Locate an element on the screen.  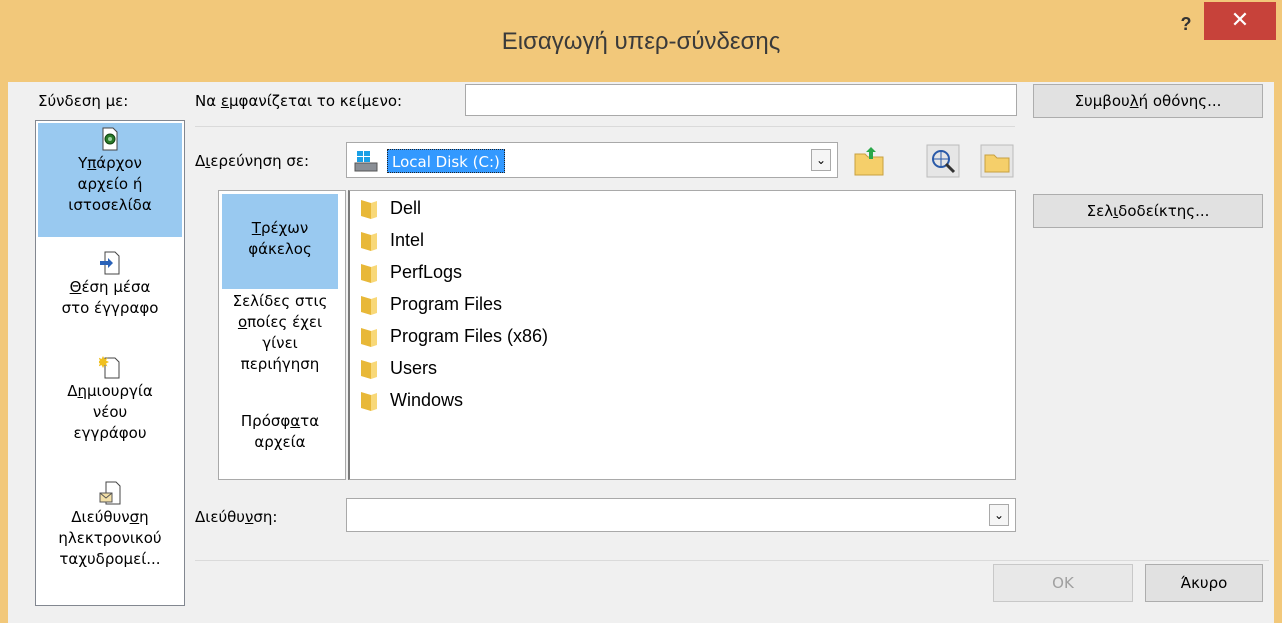
link-existing-file: Υπάρχον αρχείο ή ιστοσελίδα is located at coordinates (110, 180).